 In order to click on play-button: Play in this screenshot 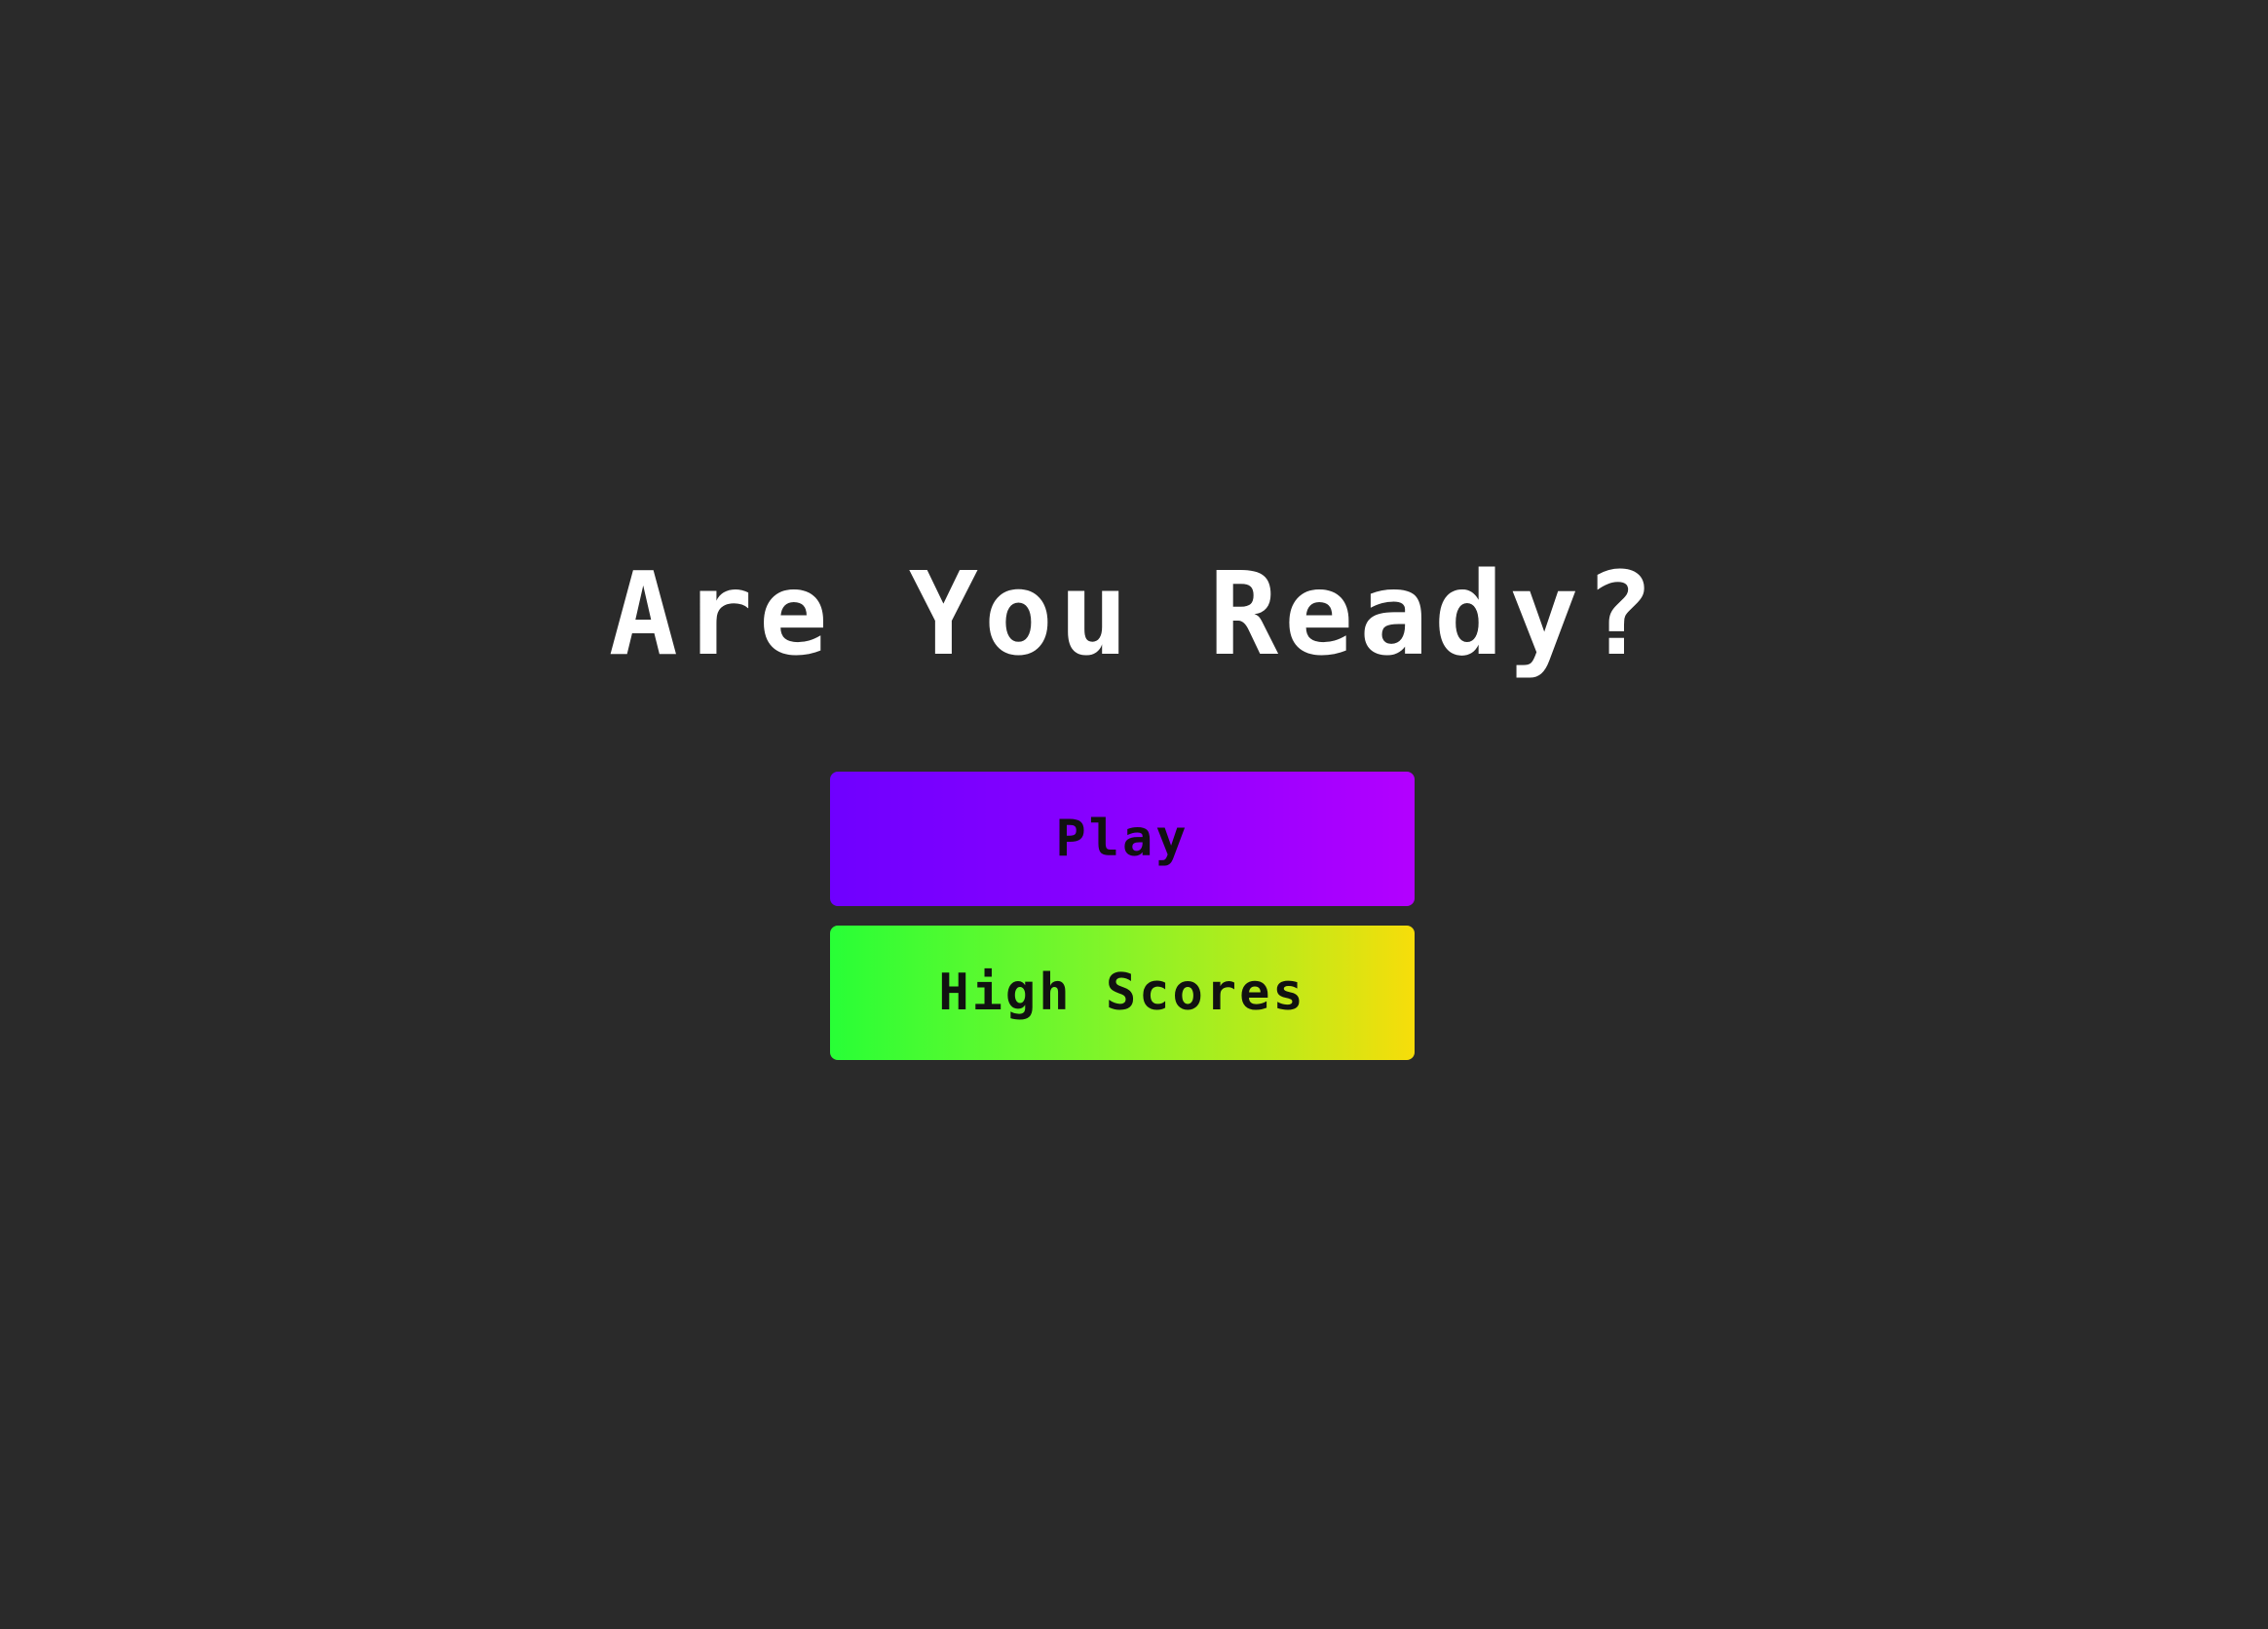, I will do `click(1122, 839)`.